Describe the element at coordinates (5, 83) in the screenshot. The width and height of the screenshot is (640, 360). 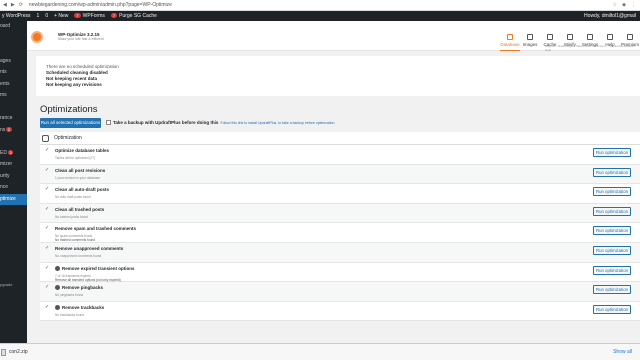
I see `sidebar-item-label: ents` at that location.